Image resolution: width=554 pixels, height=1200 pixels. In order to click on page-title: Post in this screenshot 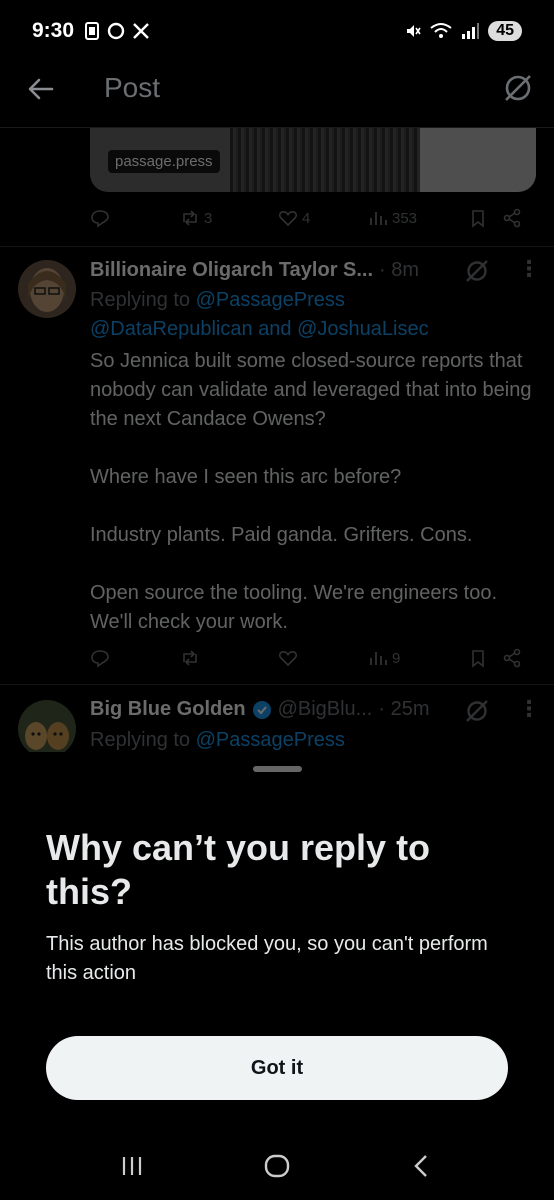, I will do `click(132, 87)`.